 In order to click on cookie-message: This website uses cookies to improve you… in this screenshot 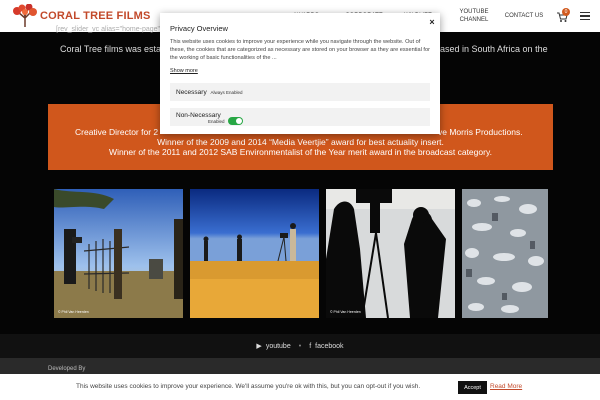, I will do `click(248, 386)`.